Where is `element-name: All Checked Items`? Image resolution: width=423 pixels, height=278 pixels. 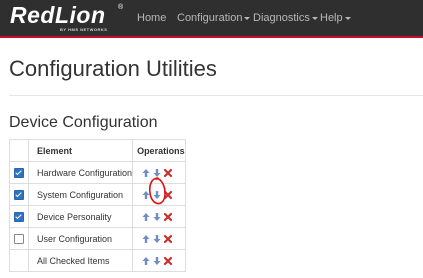
element-name: All Checked Items is located at coordinates (80, 260).